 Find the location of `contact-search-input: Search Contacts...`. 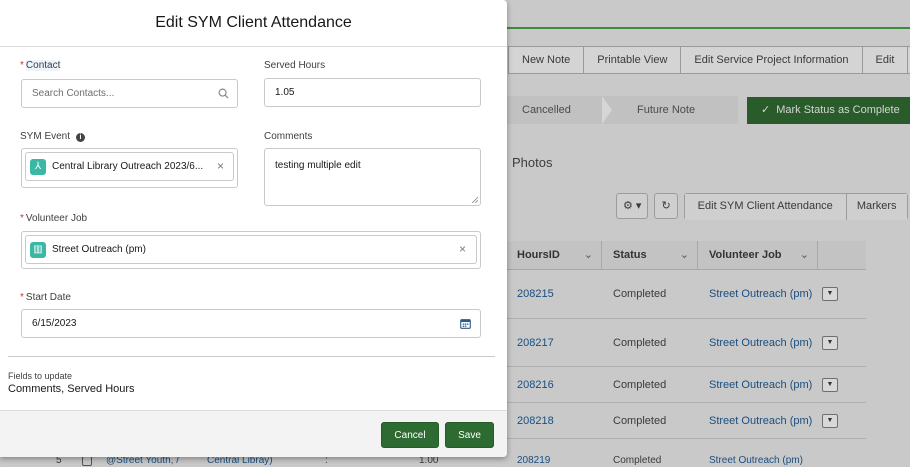

contact-search-input: Search Contacts... is located at coordinates (129, 93).